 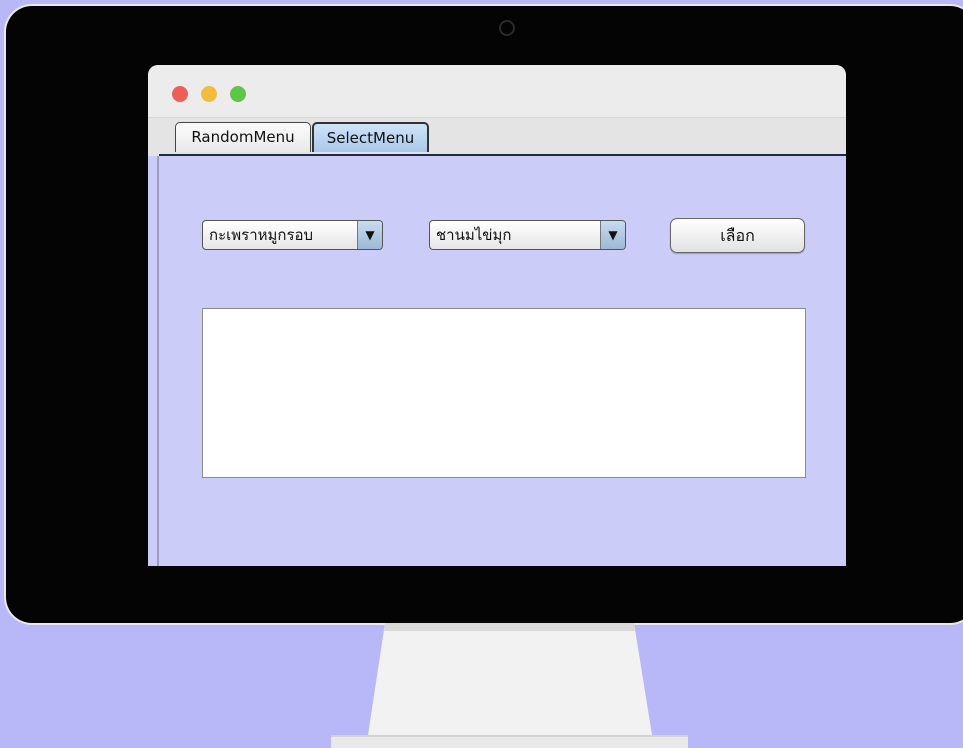 What do you see at coordinates (243, 137) in the screenshot?
I see `tab-random-menu: RandomMenu` at bounding box center [243, 137].